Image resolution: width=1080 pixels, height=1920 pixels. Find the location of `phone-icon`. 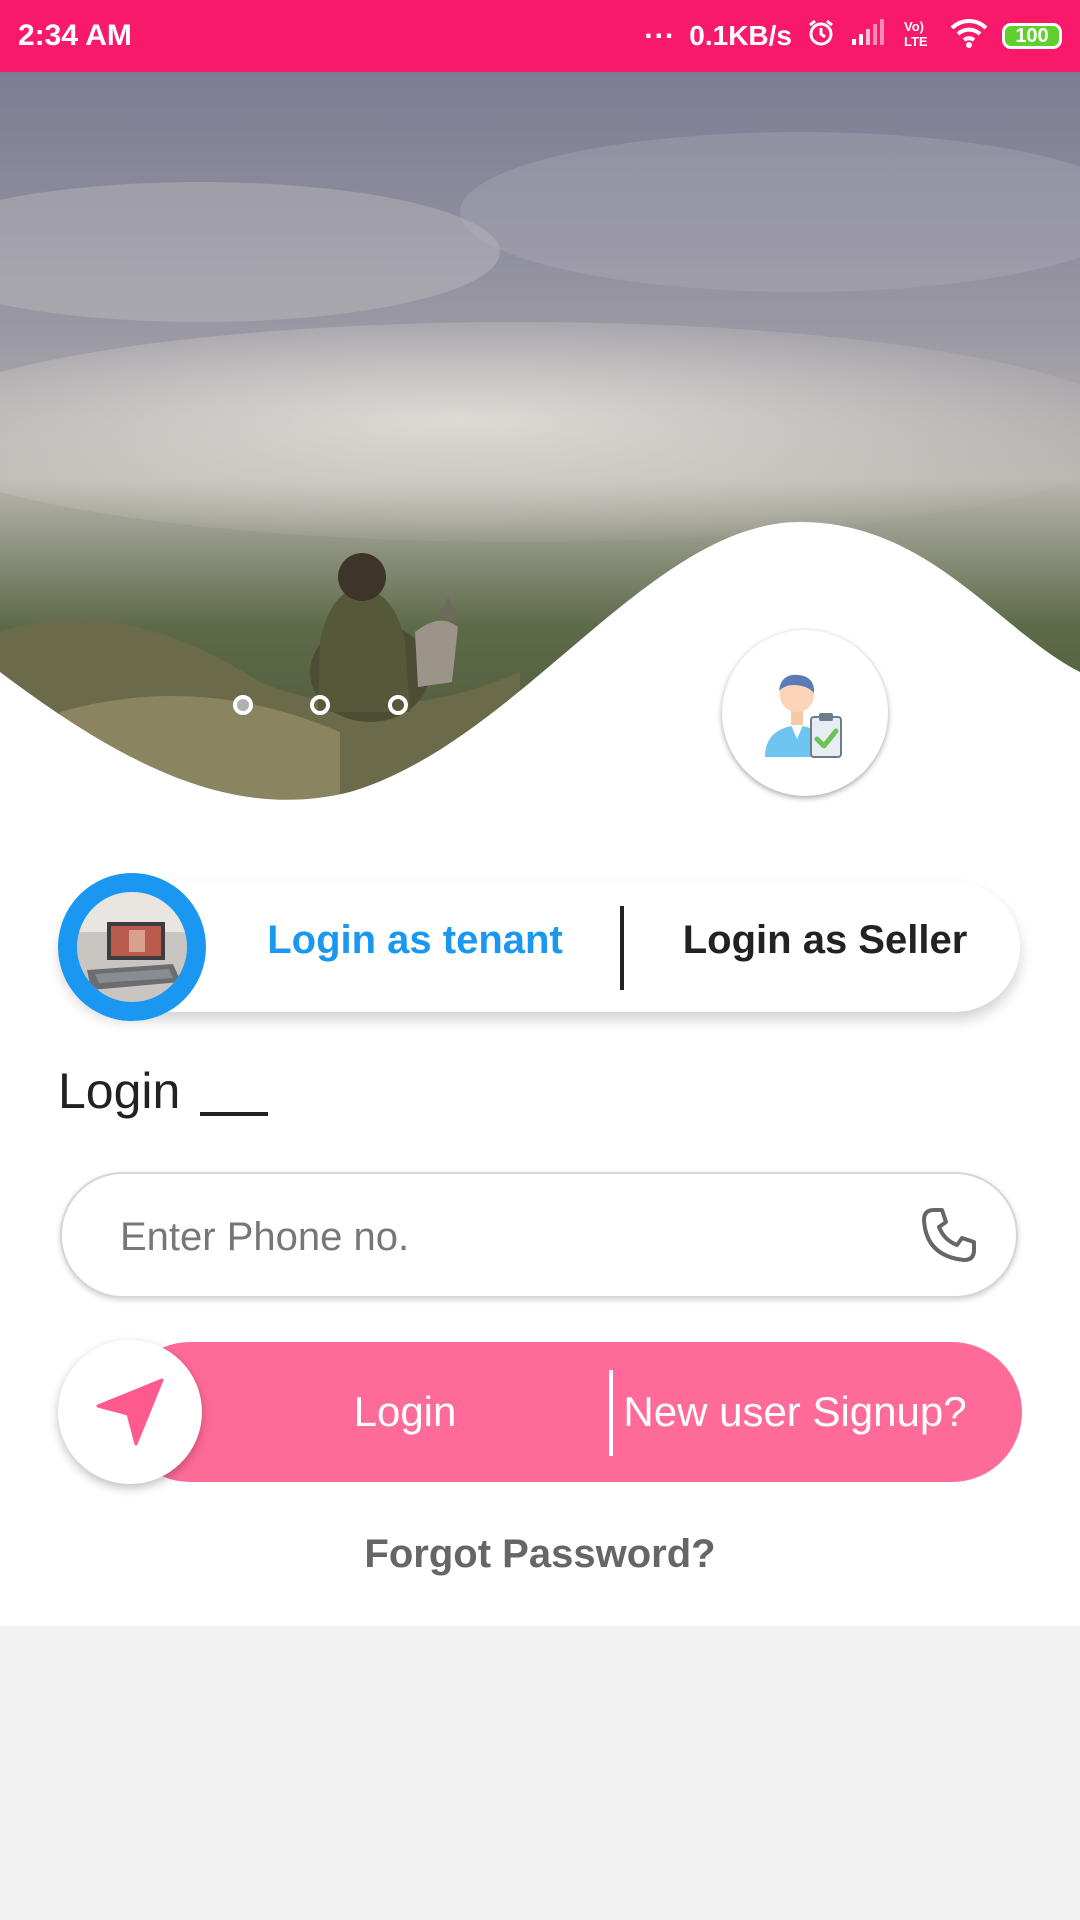

phone-icon is located at coordinates (949, 1237).